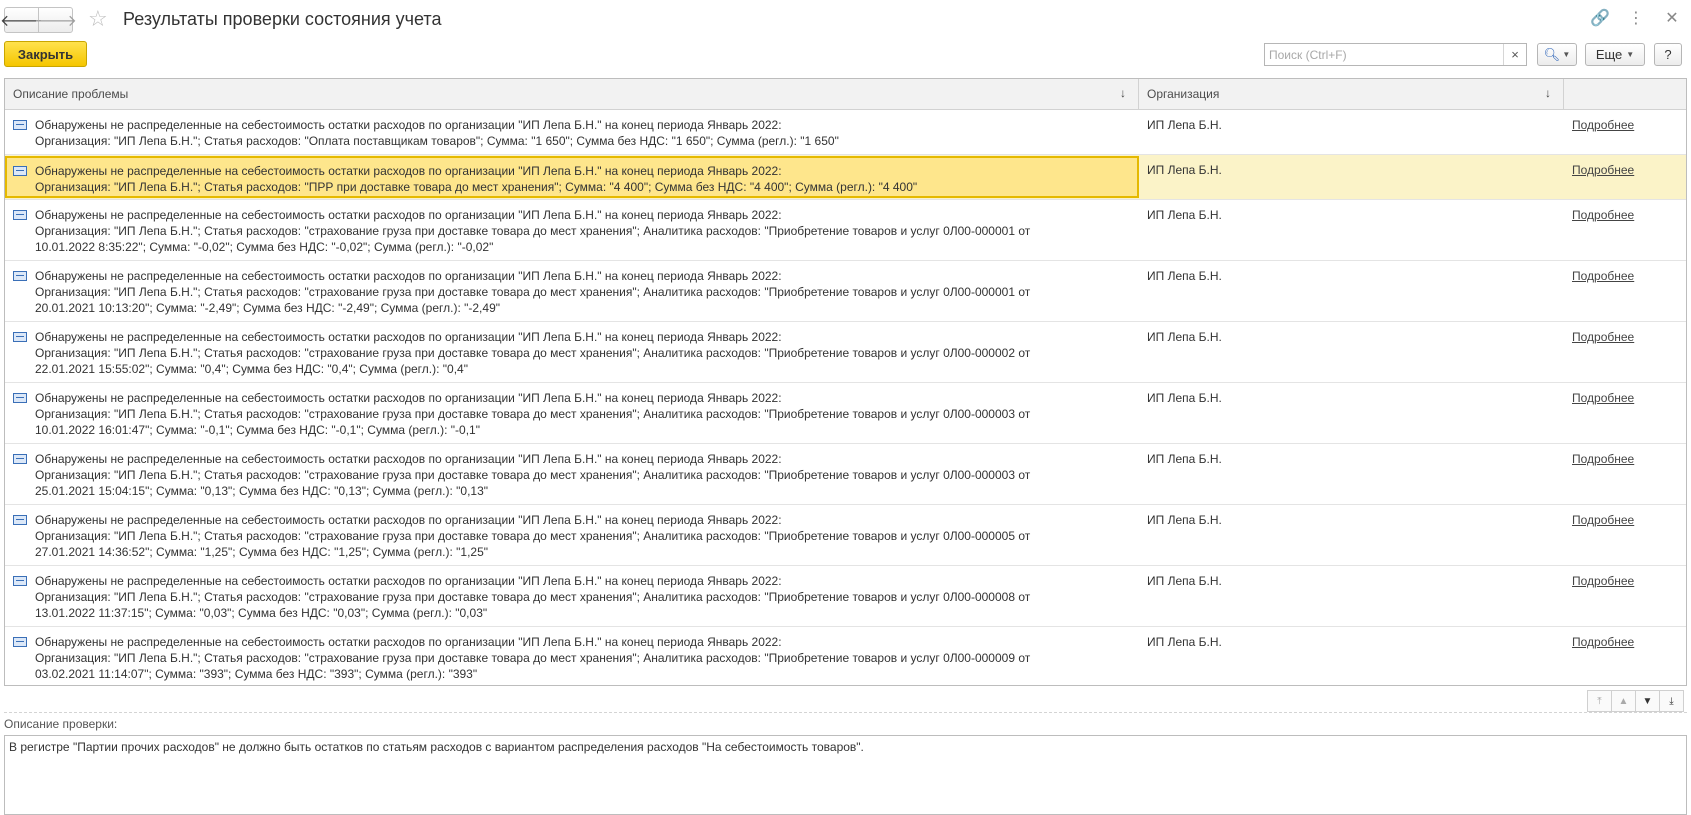 This screenshot has width=1691, height=815. What do you see at coordinates (1351, 94) in the screenshot?
I see `column-header-organization: Организация ↓` at bounding box center [1351, 94].